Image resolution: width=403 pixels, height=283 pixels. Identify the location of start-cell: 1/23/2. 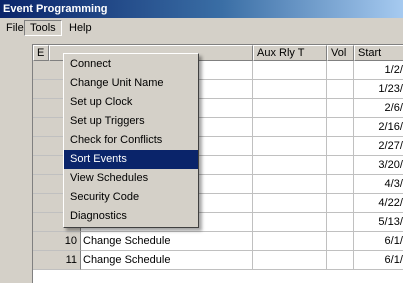
(378, 89).